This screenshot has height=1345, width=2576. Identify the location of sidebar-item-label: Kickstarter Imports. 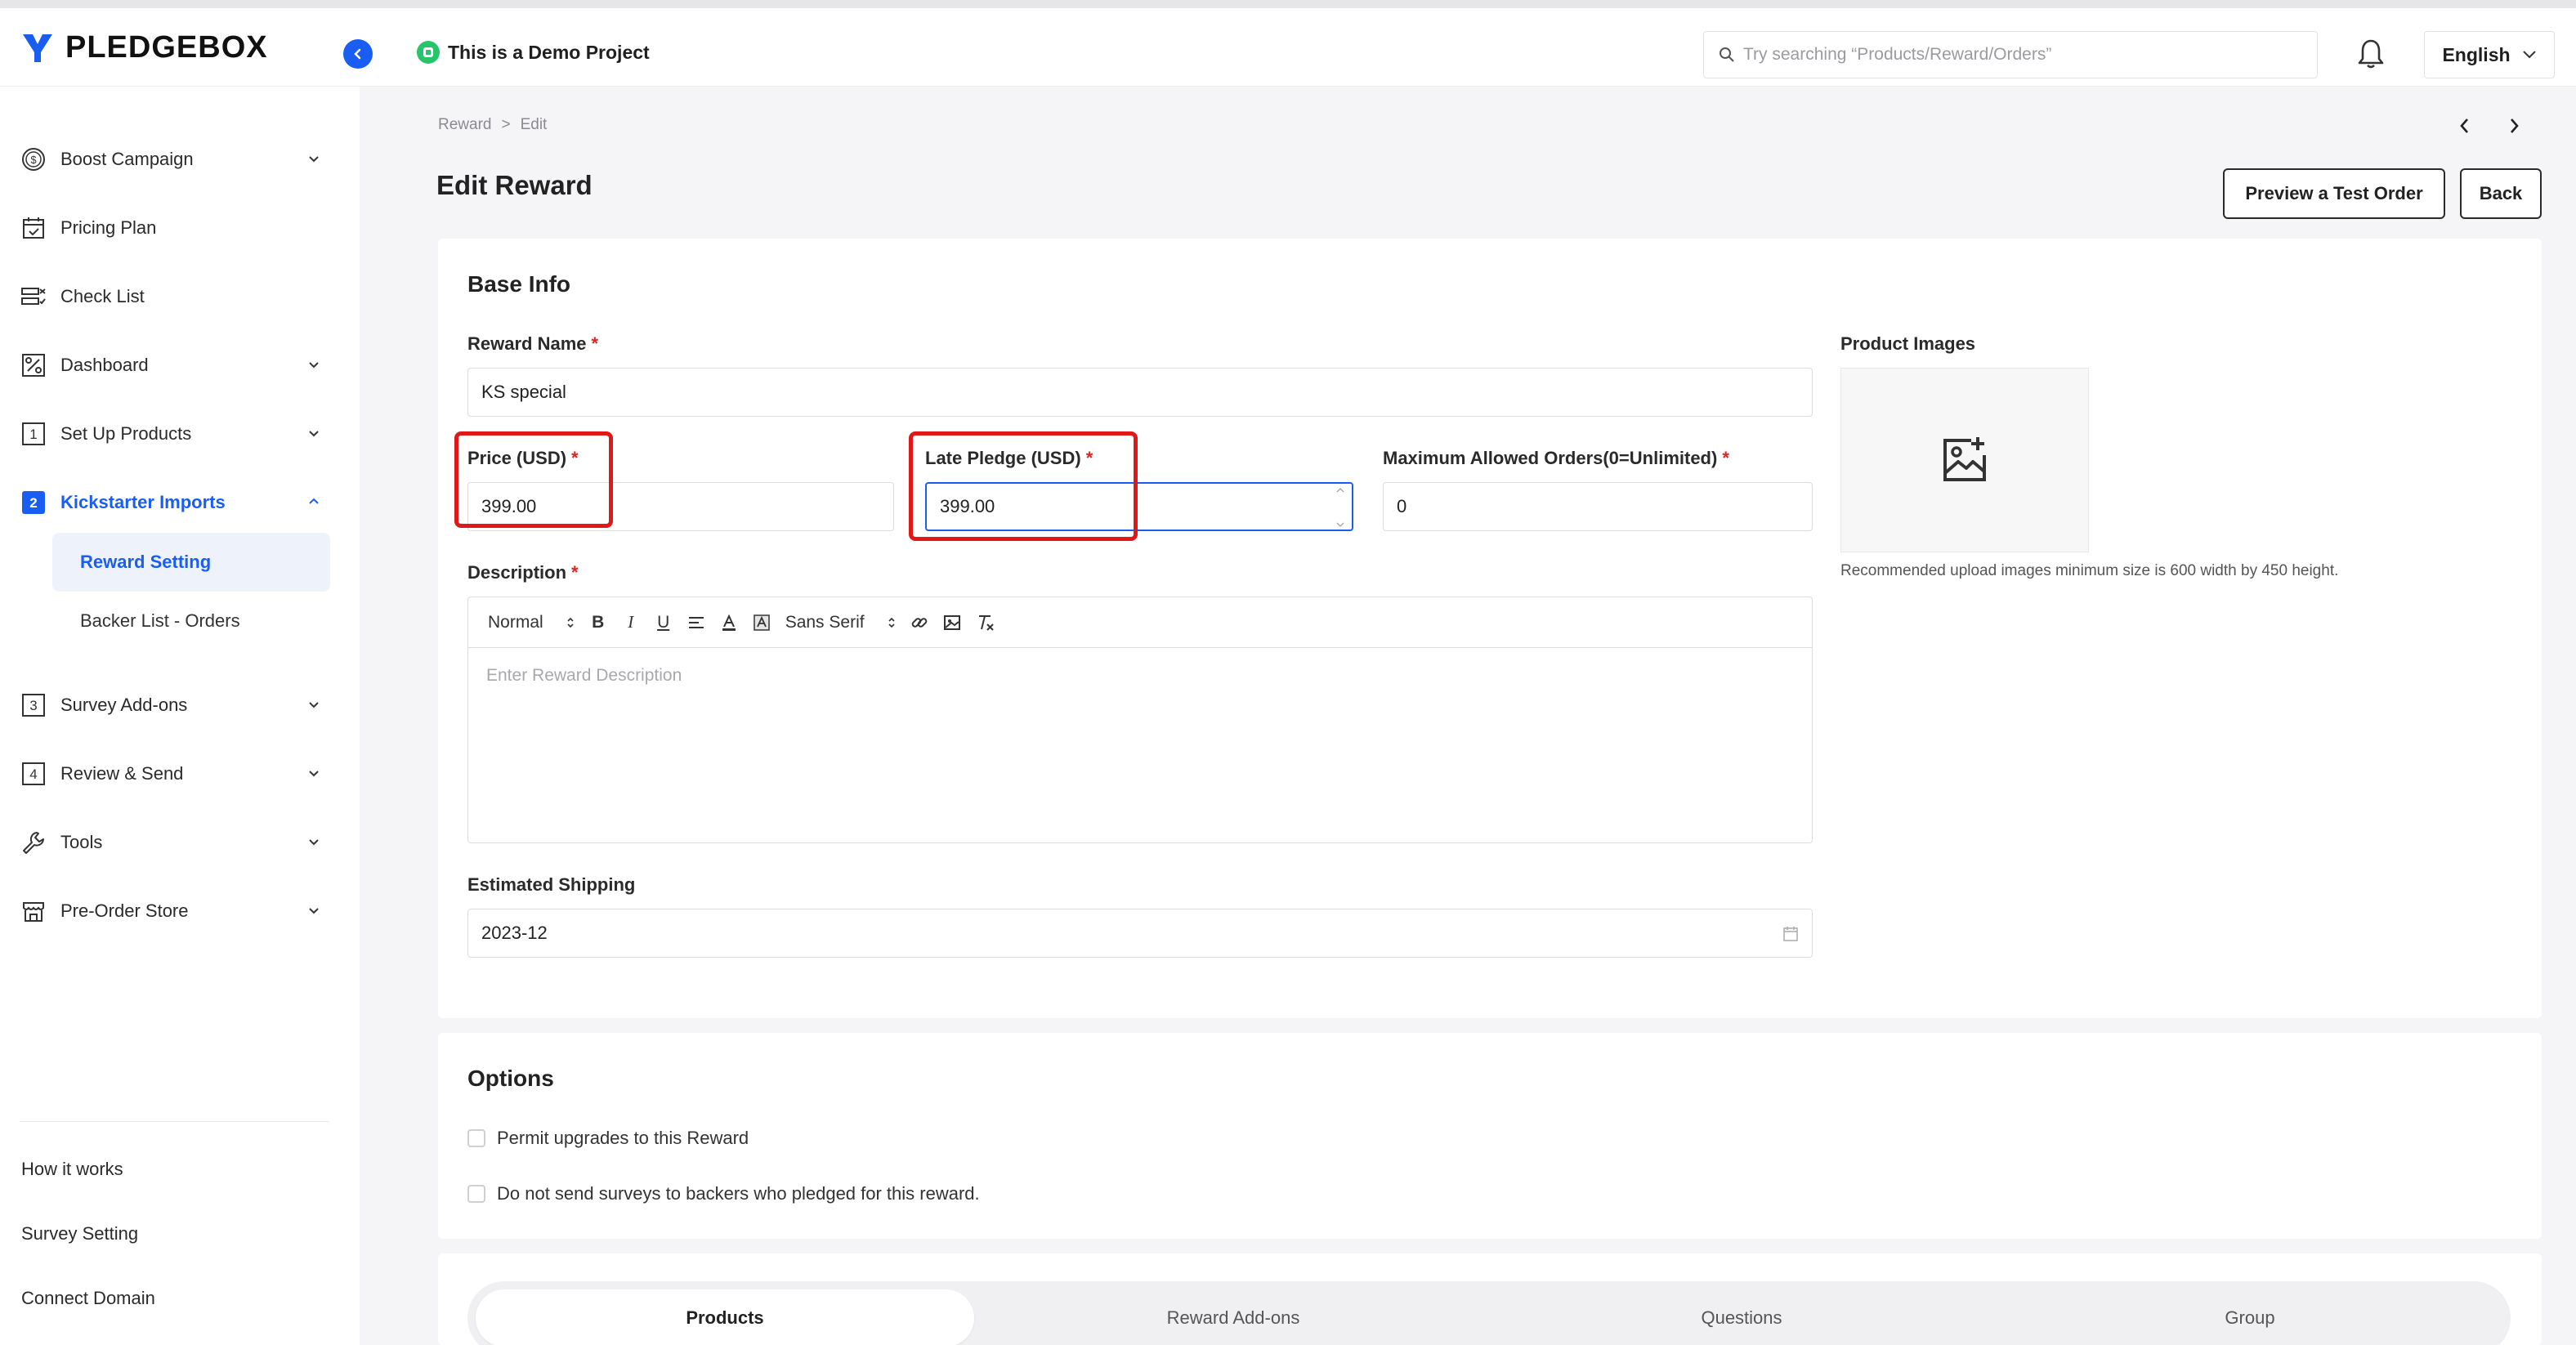
(143, 502).